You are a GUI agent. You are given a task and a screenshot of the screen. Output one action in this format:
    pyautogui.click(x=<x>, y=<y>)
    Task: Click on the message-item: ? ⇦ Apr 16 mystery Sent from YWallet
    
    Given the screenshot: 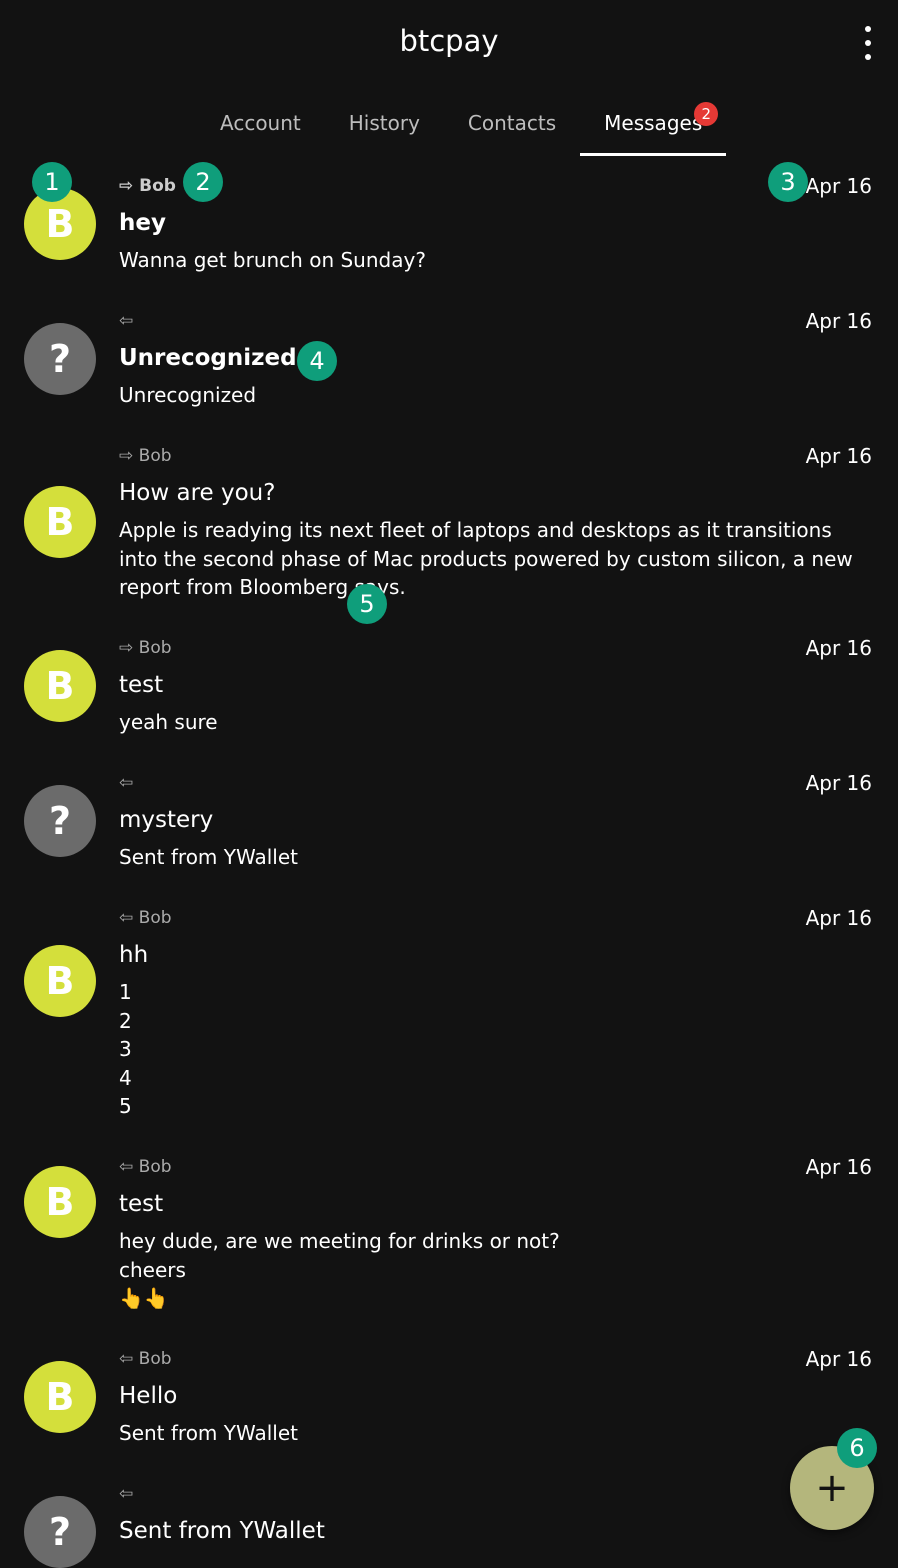 What is the action you would take?
    pyautogui.click(x=449, y=820)
    